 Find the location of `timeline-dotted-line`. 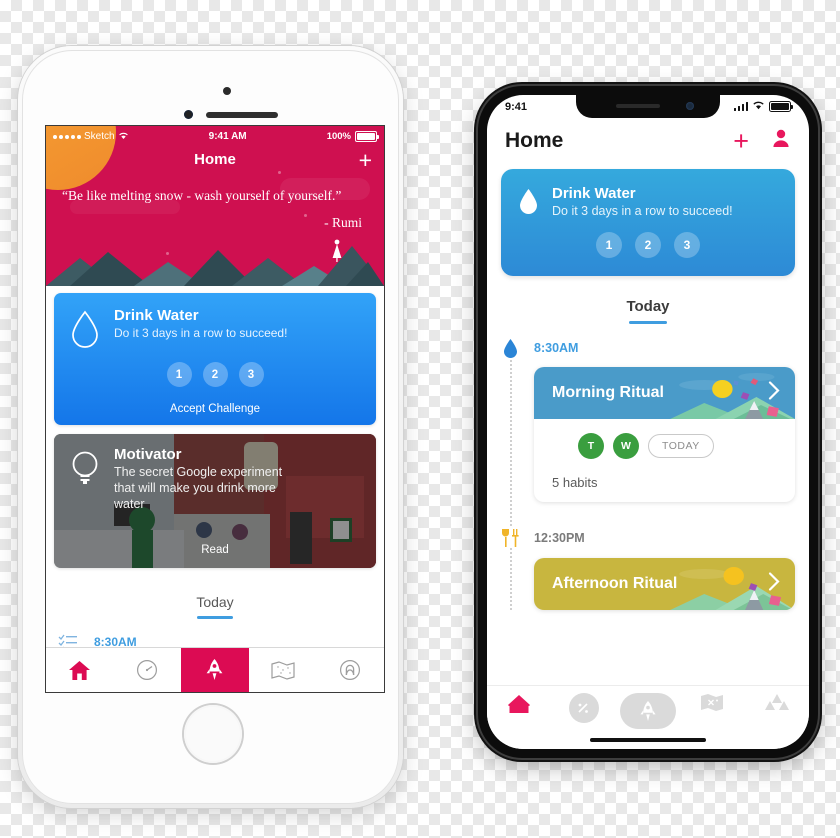

timeline-dotted-line is located at coordinates (511, 485).